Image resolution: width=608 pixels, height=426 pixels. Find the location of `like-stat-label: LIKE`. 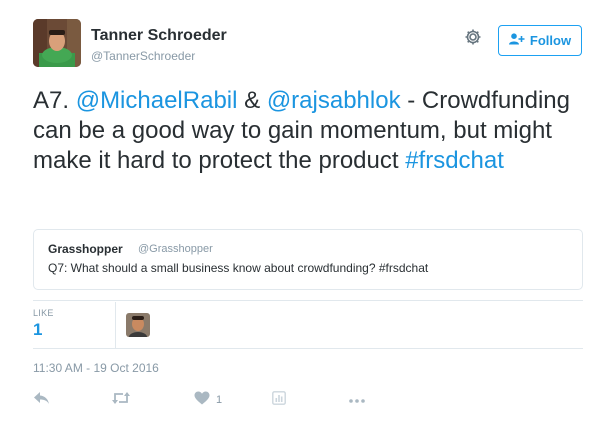

like-stat-label: LIKE is located at coordinates (43, 313).